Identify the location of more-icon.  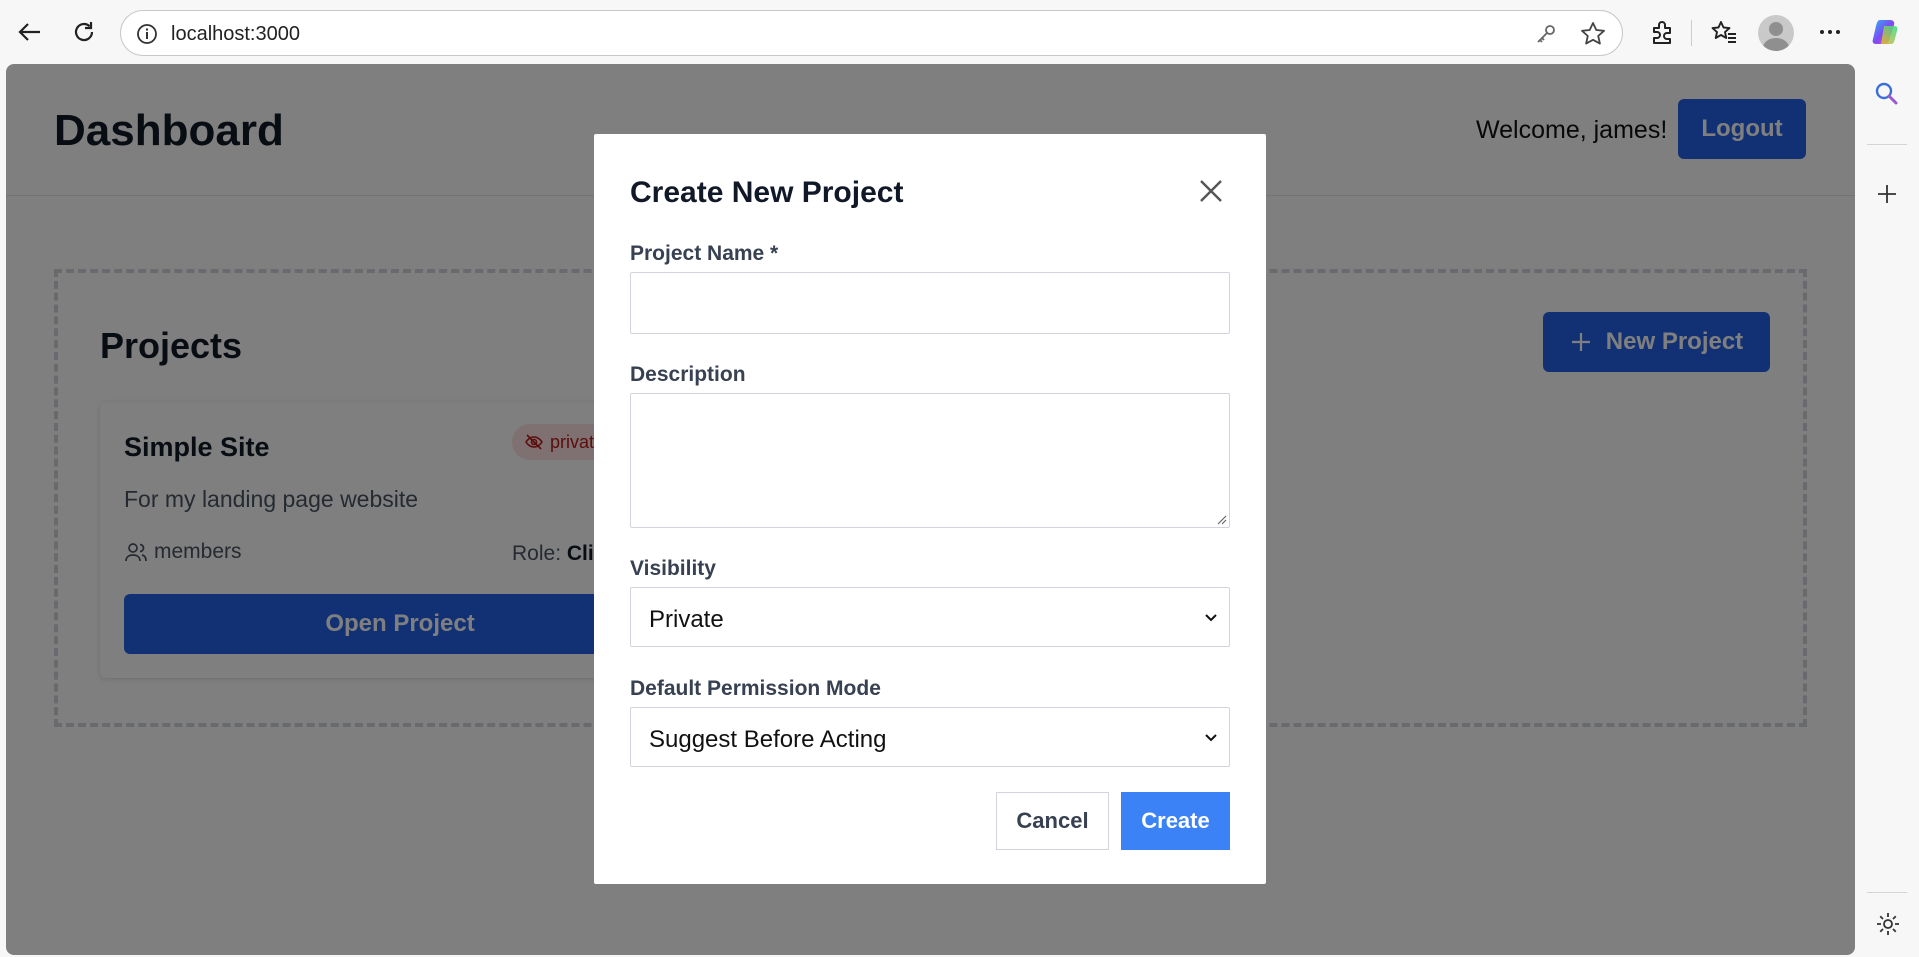
(1830, 32).